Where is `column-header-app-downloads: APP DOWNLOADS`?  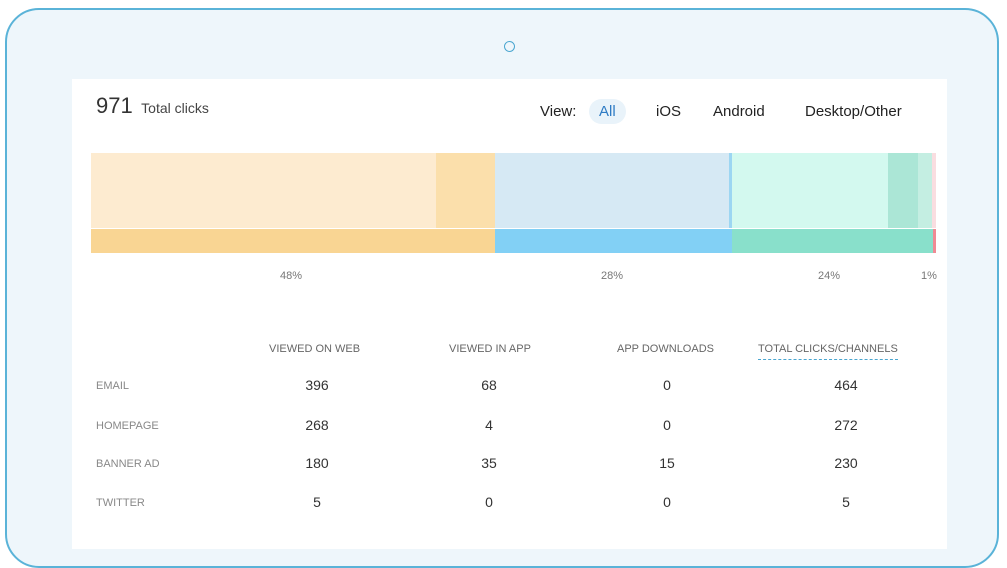
column-header-app-downloads: APP DOWNLOADS is located at coordinates (665, 349).